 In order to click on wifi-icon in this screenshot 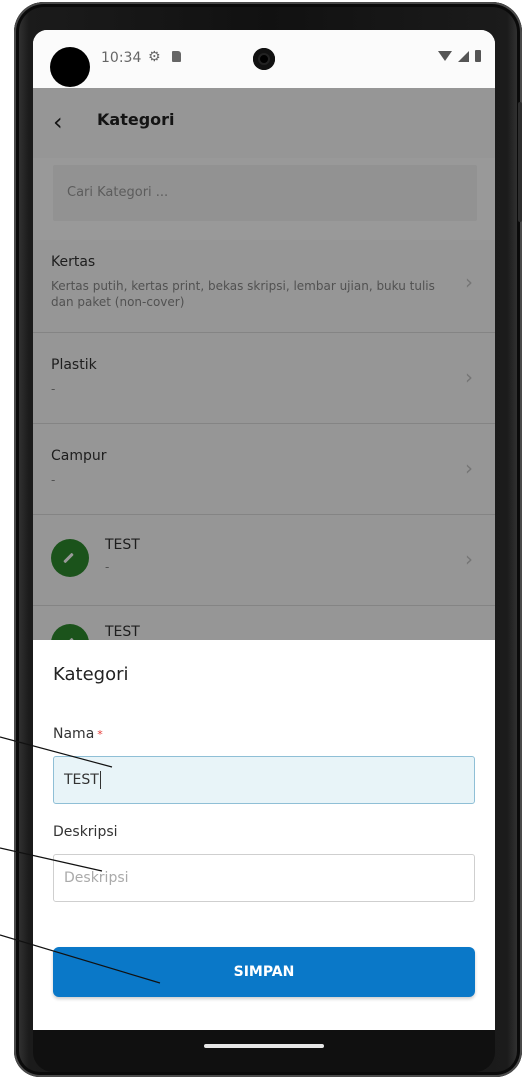, I will do `click(445, 56)`.